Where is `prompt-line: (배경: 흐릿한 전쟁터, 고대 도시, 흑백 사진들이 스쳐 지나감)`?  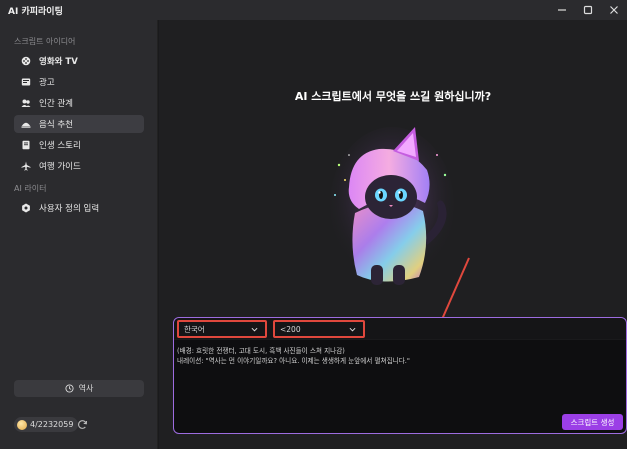 prompt-line: (배경: 흐릿한 전쟁터, 고대 도시, 흑백 사진들이 스쳐 지나감) is located at coordinates (261, 351).